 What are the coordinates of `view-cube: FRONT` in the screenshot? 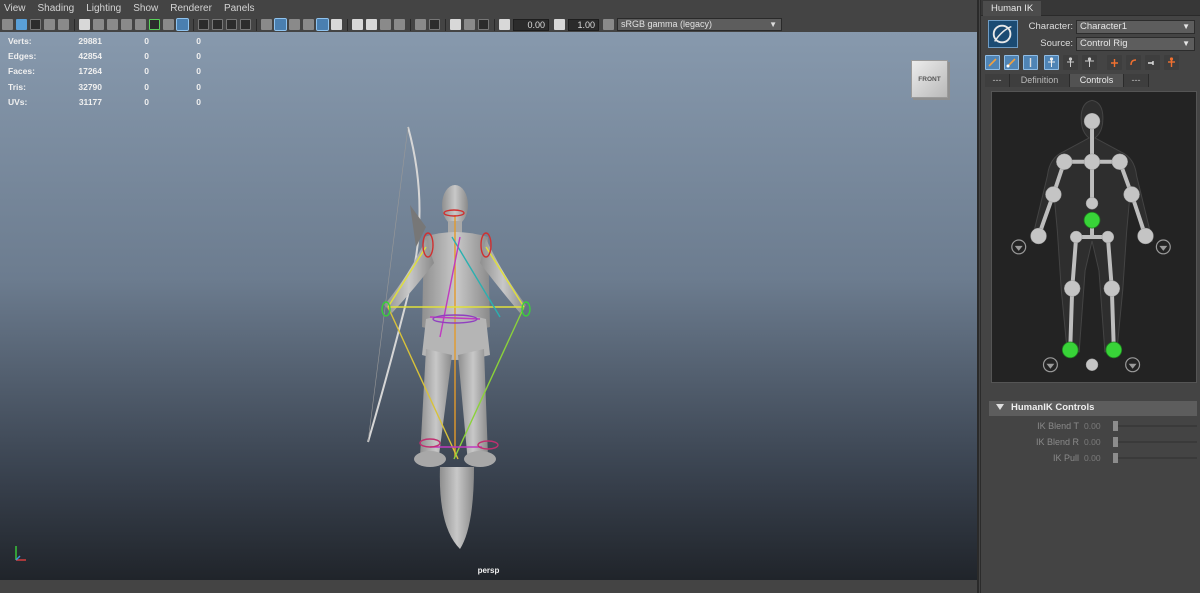 It's located at (929, 79).